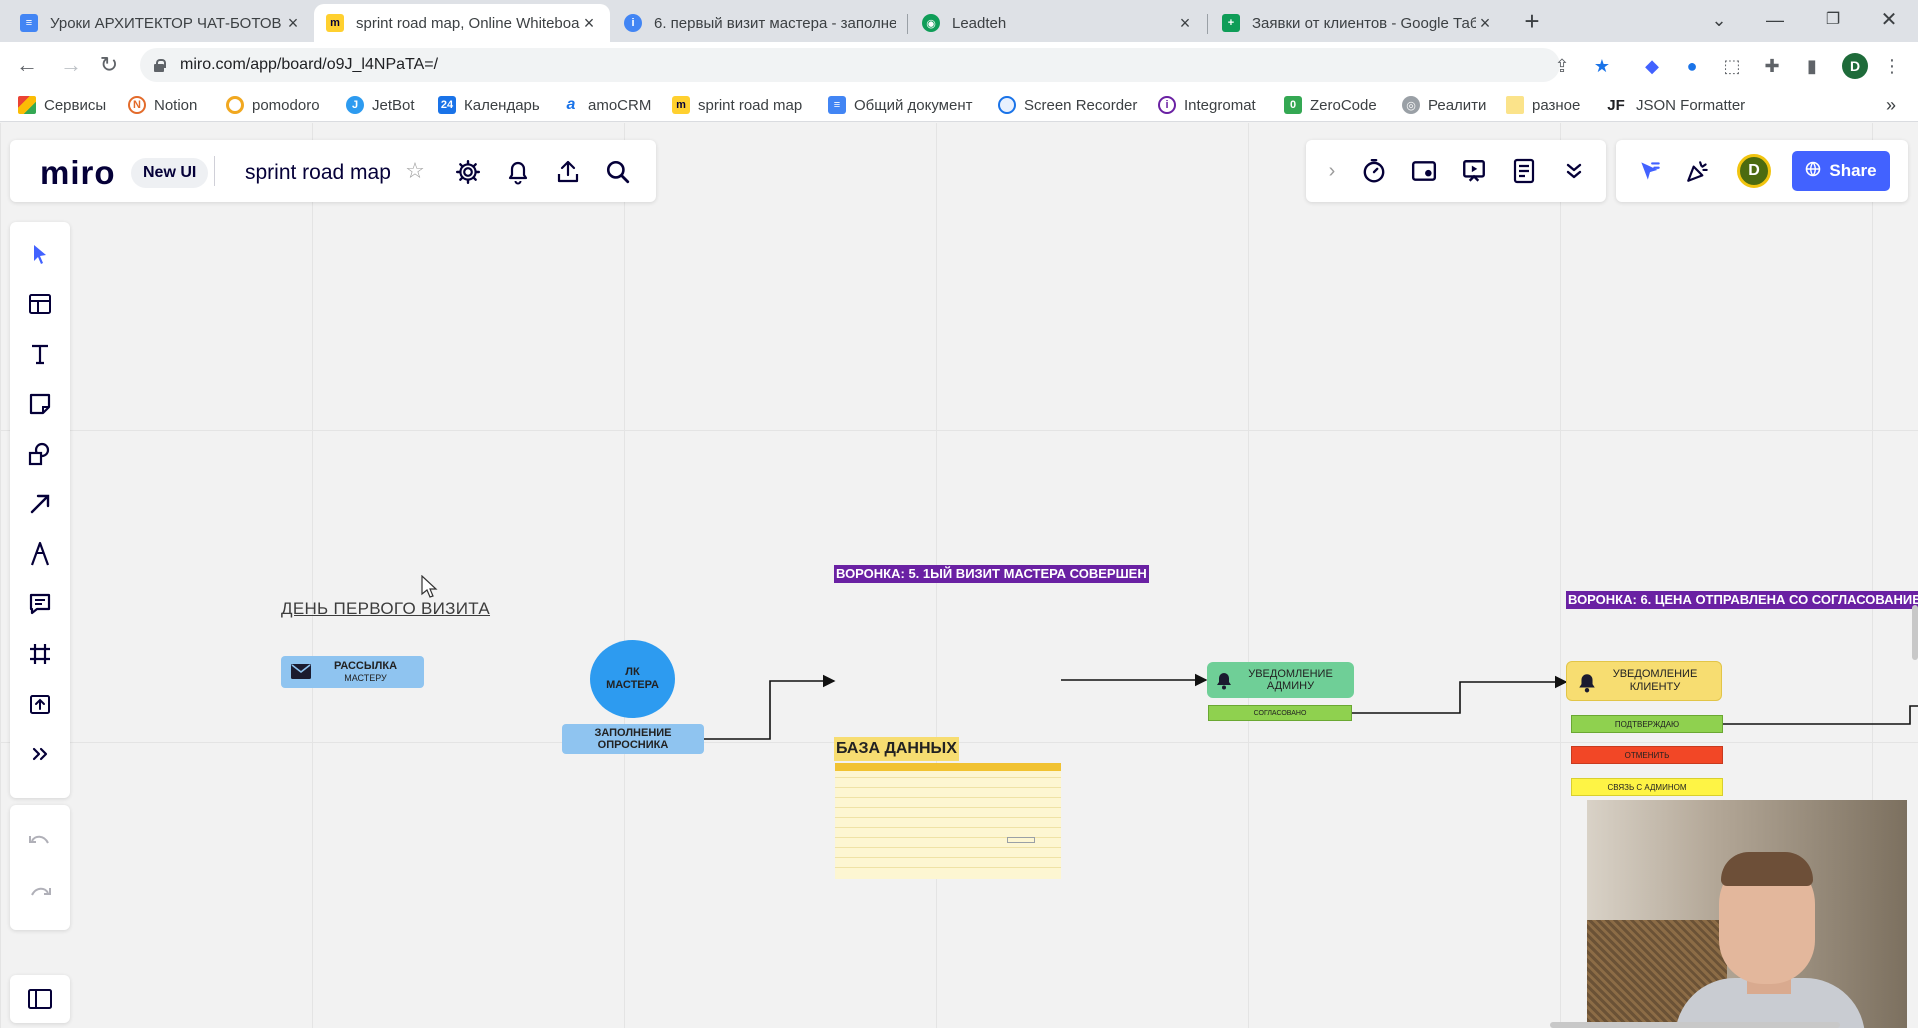  Describe the element at coordinates (352, 672) in the screenshot. I see `mailing-card: РАССЫЛКА МАСТЕРУ` at that location.